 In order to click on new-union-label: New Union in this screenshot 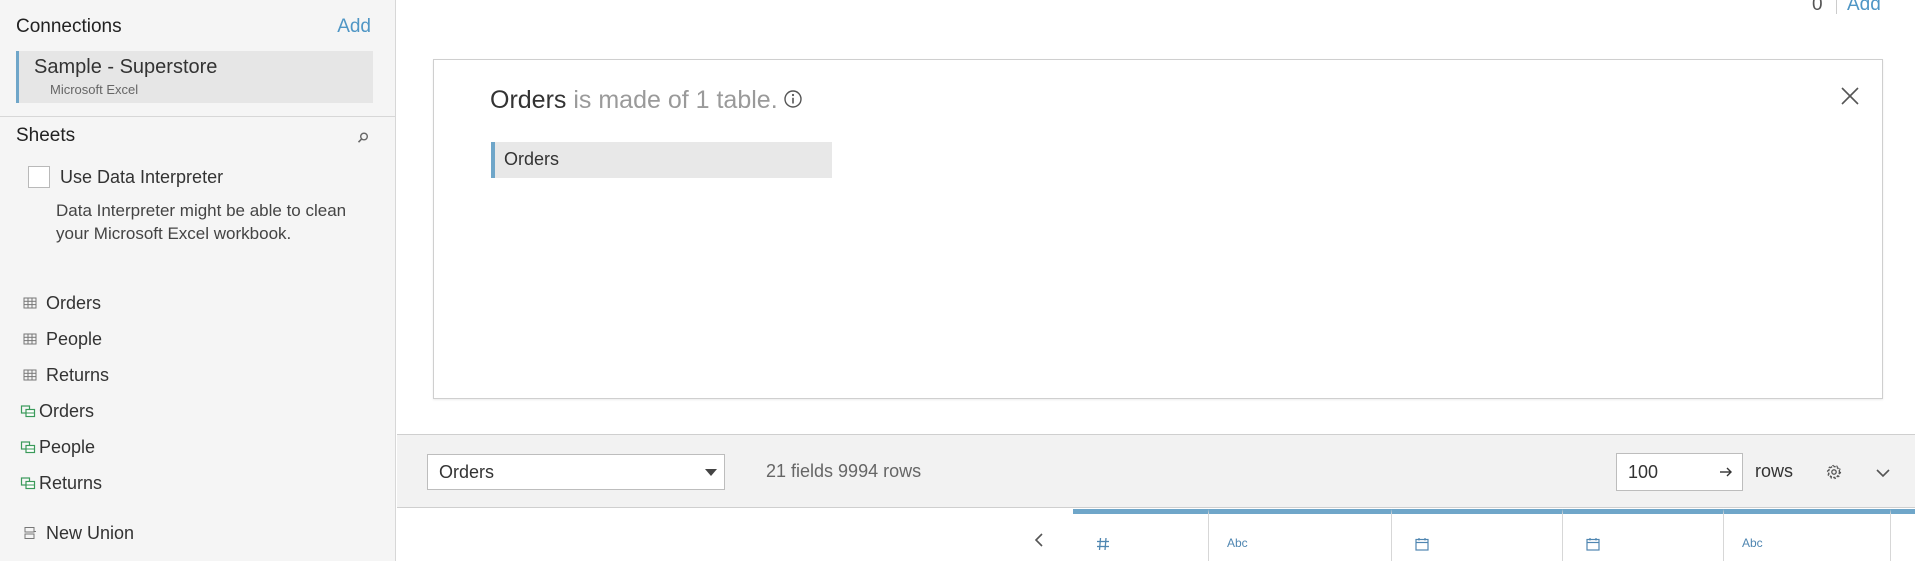, I will do `click(90, 532)`.